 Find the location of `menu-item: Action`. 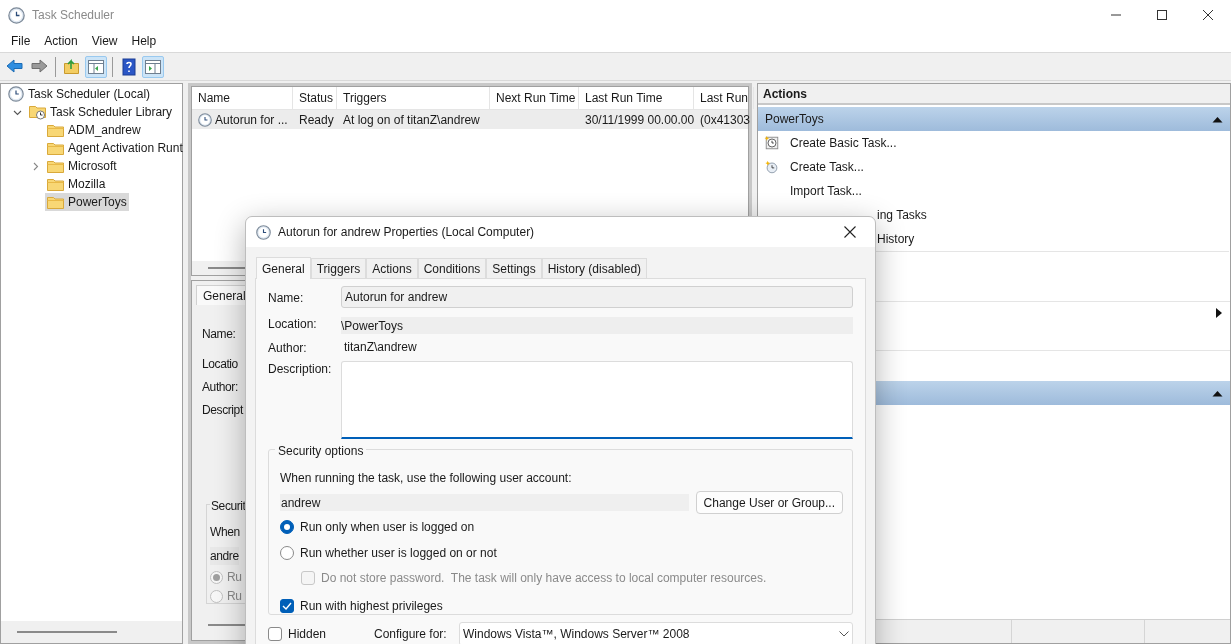

menu-item: Action is located at coordinates (61, 41).